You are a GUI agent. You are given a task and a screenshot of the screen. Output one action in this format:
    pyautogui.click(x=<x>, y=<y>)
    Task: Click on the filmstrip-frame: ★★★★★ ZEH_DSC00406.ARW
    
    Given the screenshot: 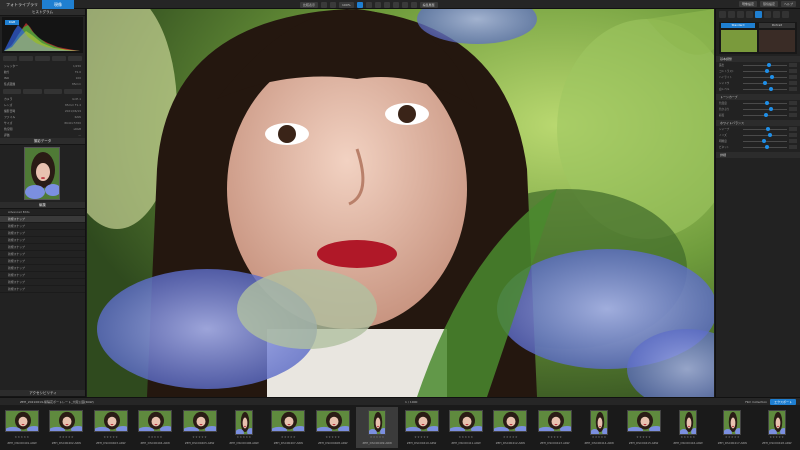 What is the action you would take?
    pyautogui.click(x=244, y=427)
    